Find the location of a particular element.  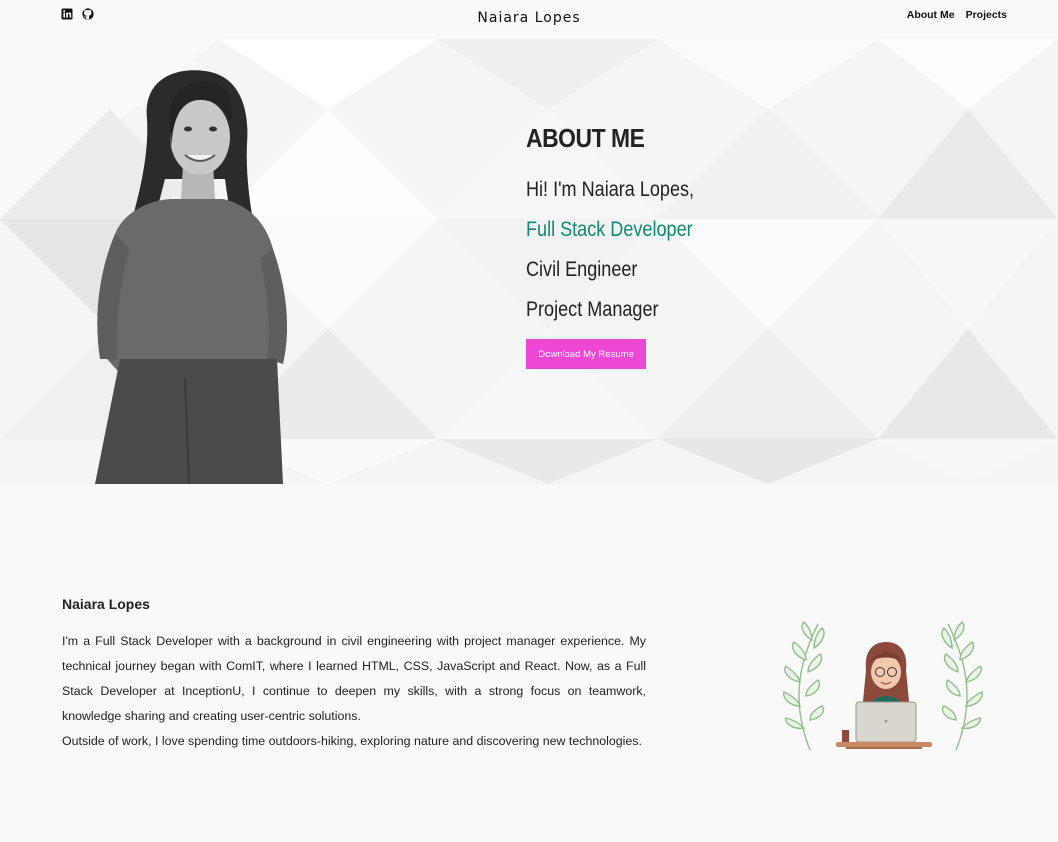

nav-about-me: About Me is located at coordinates (931, 15).